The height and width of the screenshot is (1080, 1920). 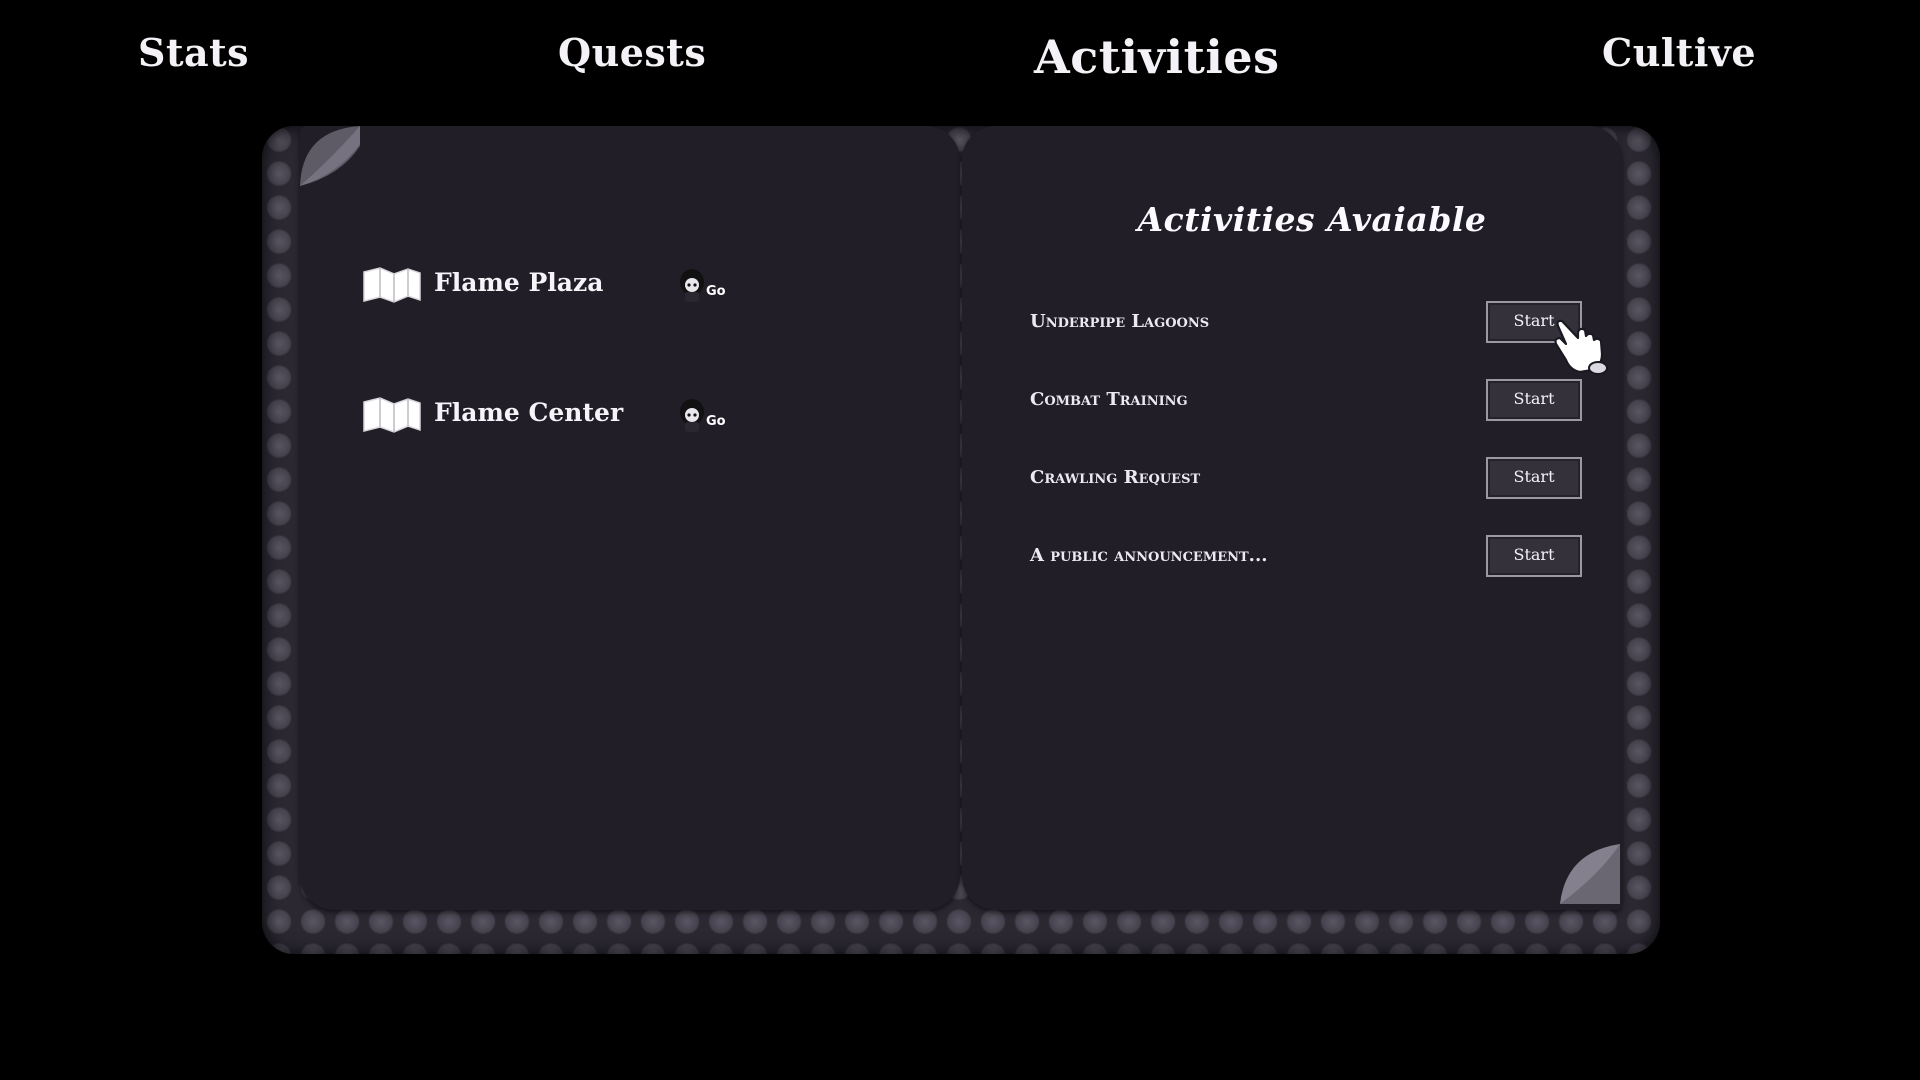 I want to click on activity-item: Crawling Request Start, so click(x=1310, y=479).